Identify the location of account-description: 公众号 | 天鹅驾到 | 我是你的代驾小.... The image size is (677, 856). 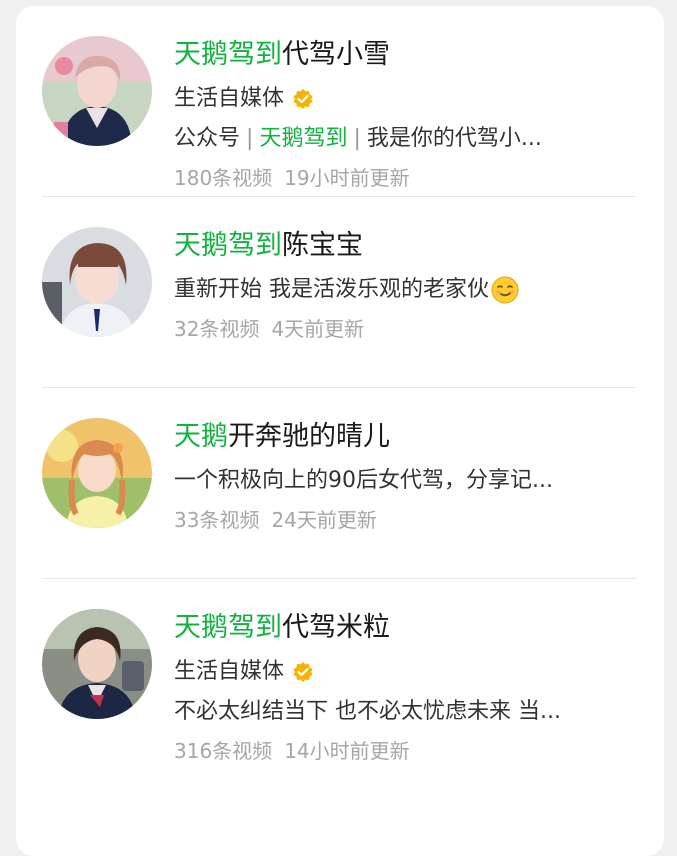
(404, 139).